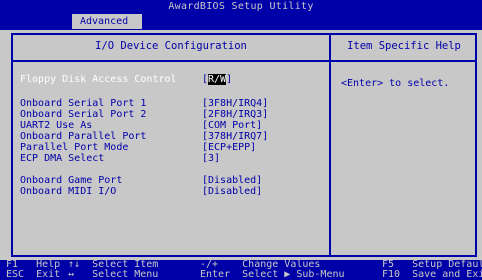  Describe the element at coordinates (107, 21) in the screenshot. I see `tab-advanced: Advanced` at that location.